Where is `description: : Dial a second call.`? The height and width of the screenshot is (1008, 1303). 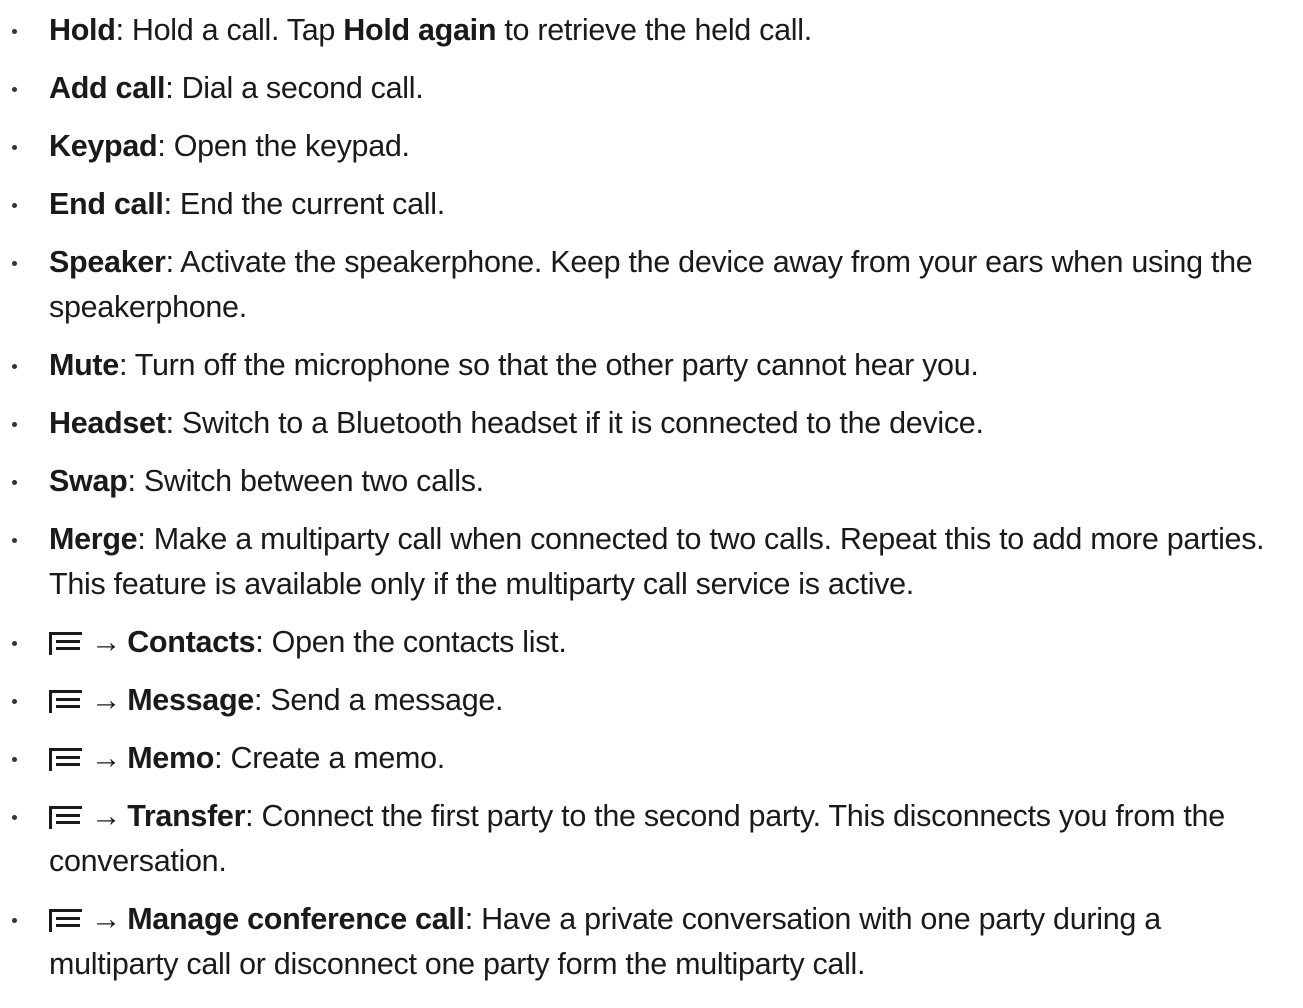 description: : Dial a second call. is located at coordinates (294, 88).